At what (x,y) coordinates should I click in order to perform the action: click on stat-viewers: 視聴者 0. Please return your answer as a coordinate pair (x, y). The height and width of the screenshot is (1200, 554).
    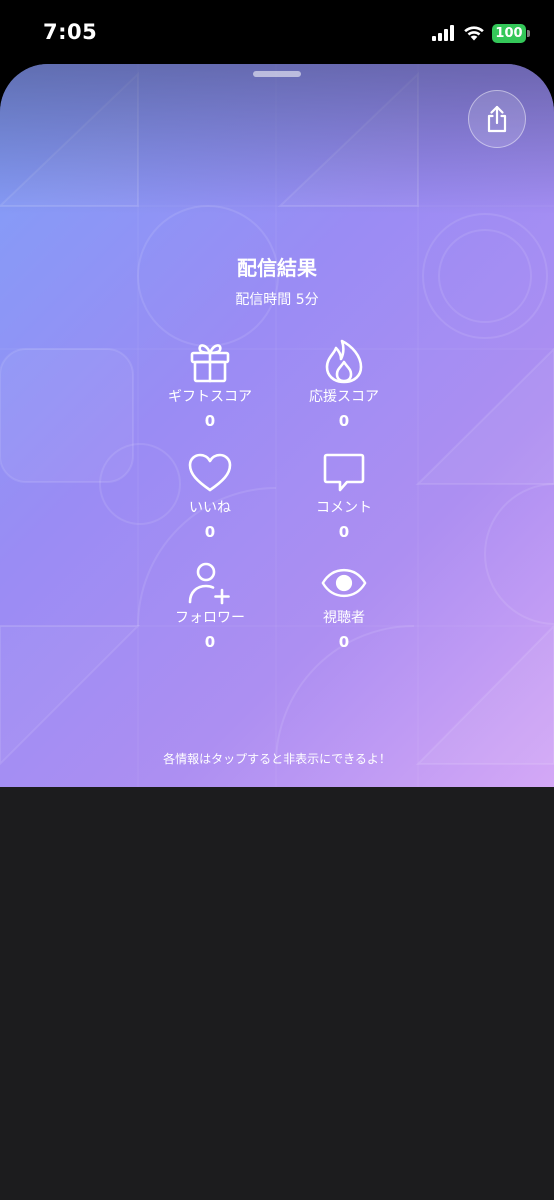
    Looking at the image, I should click on (344, 606).